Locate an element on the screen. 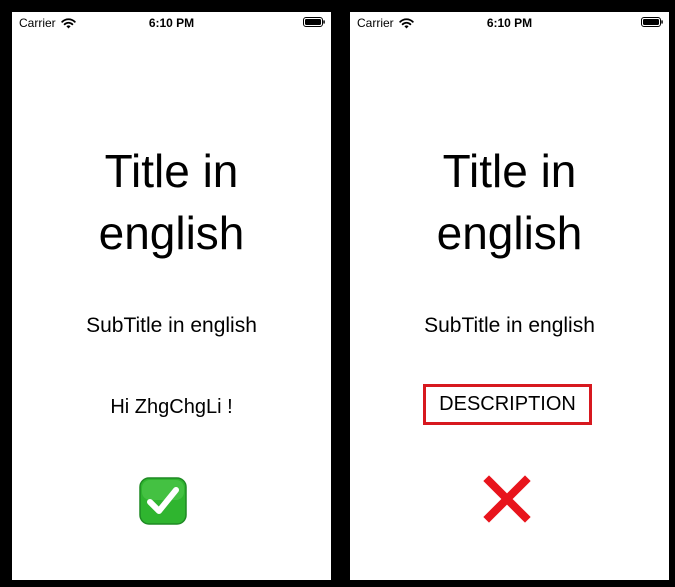 Image resolution: width=675 pixels, height=587 pixels. description-text: DESCRIPTION is located at coordinates (507, 404).